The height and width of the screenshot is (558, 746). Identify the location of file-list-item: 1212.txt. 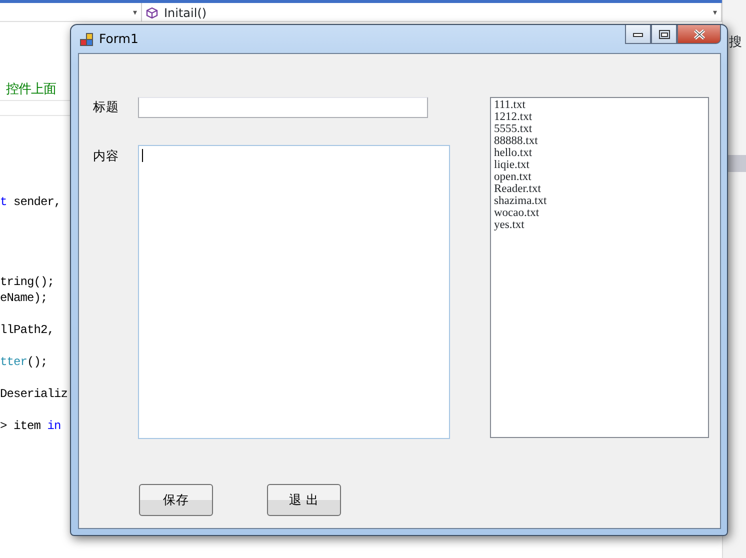
(599, 117).